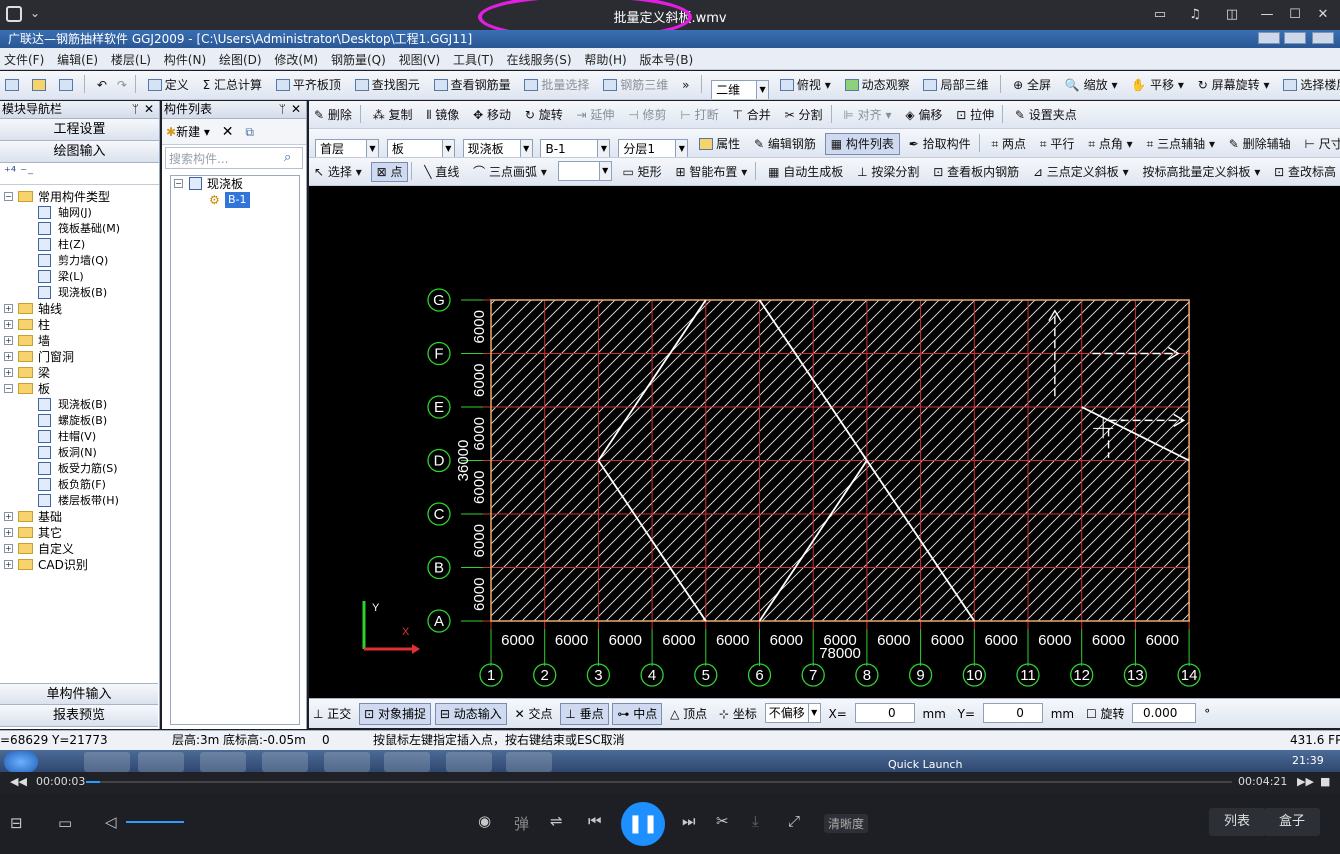 This screenshot has width=1340, height=854. I want to click on volume-slider, so click(155, 822).